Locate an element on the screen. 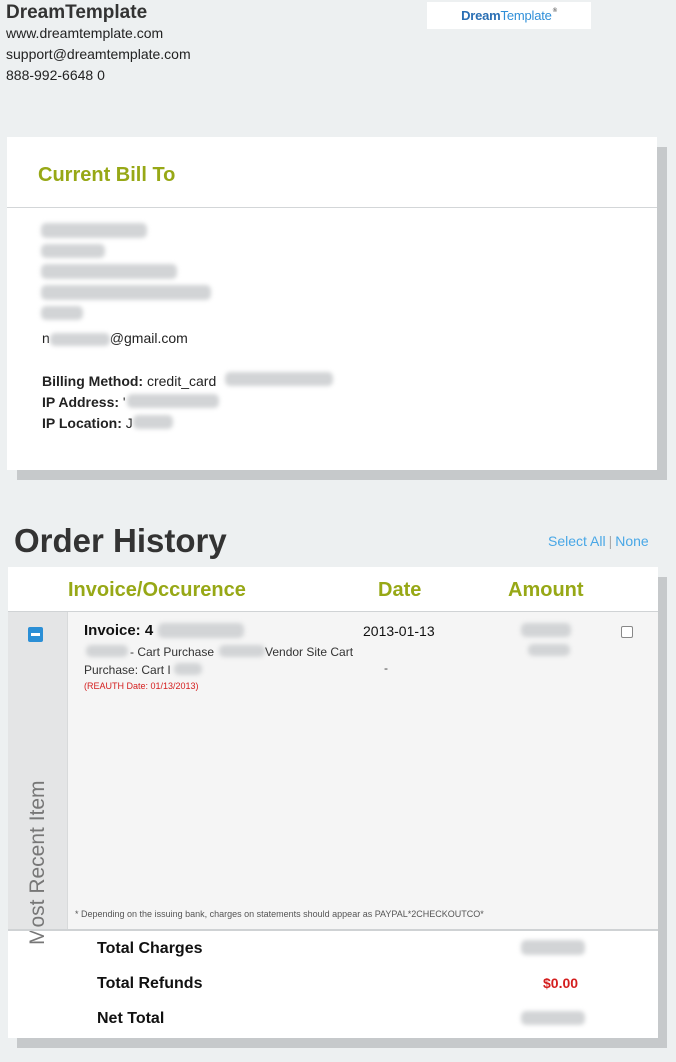 This screenshot has width=676, height=1062. column-header-invoice: Invoice/Occurence is located at coordinates (157, 590).